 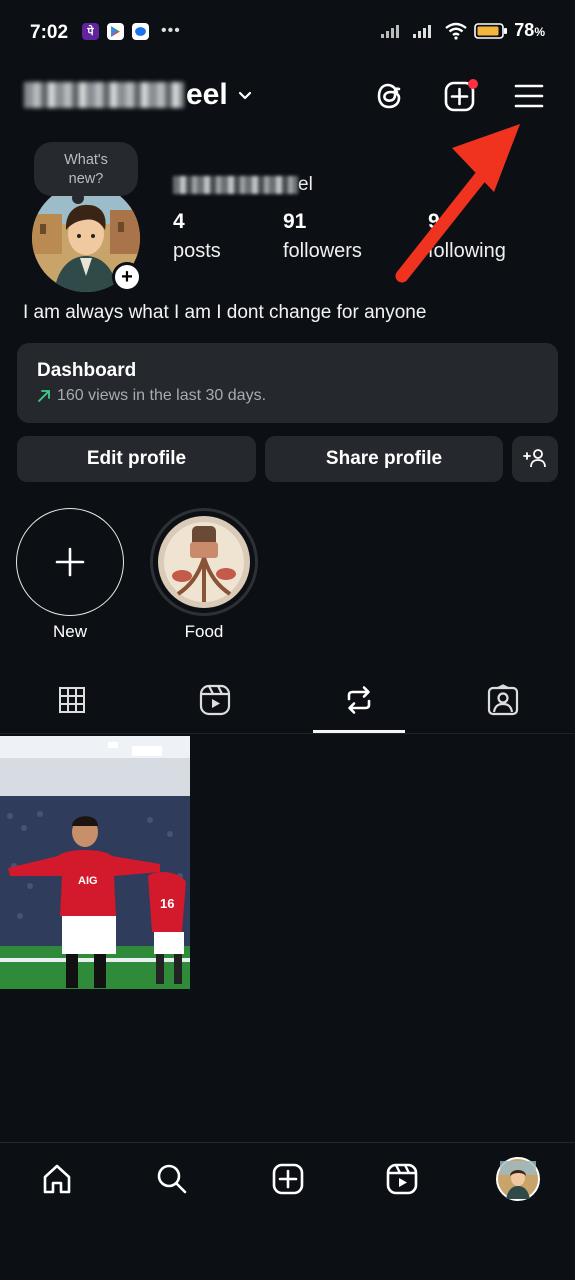 I want to click on new-highlight-circle, so click(x=70, y=562).